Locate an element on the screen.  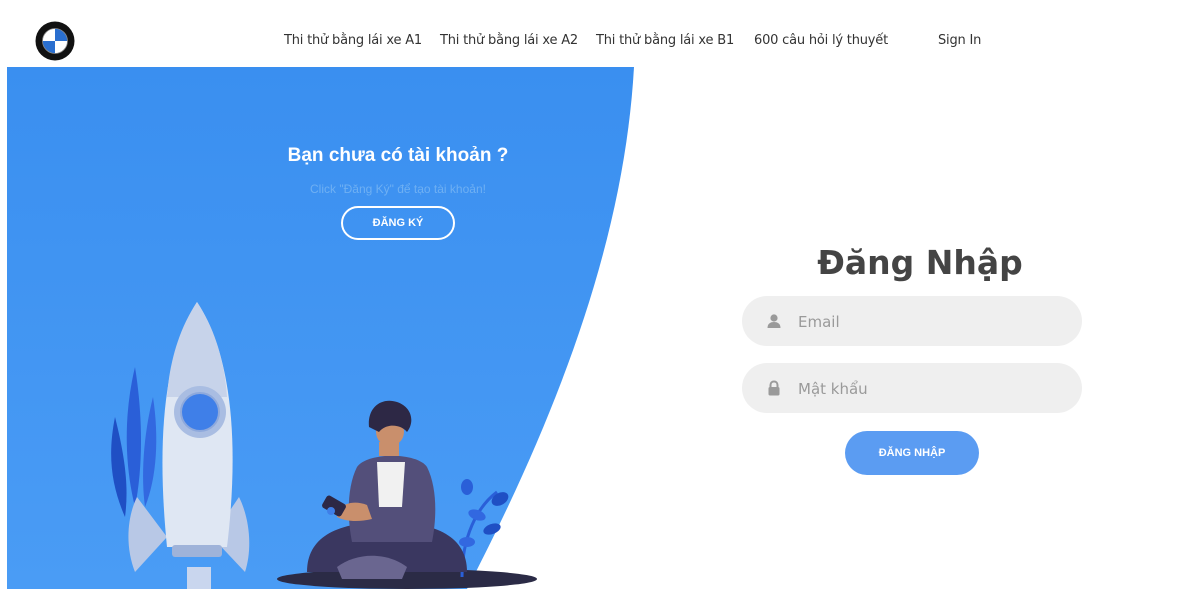
nav-link-a2: Thi thử bằng lái xe A2 is located at coordinates (509, 40).